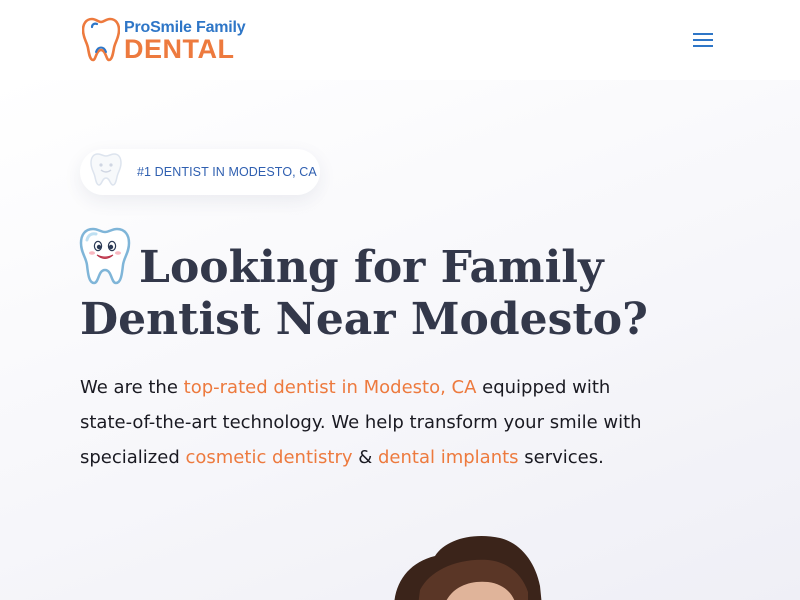  What do you see at coordinates (468, 568) in the screenshot?
I see `dentist-photo` at bounding box center [468, 568].